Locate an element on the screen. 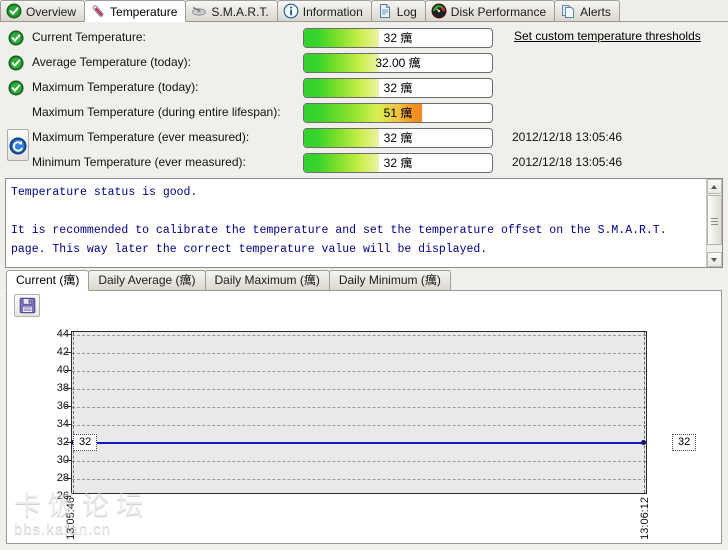  tab-smart: S.M.A.R.T. is located at coordinates (231, 10).